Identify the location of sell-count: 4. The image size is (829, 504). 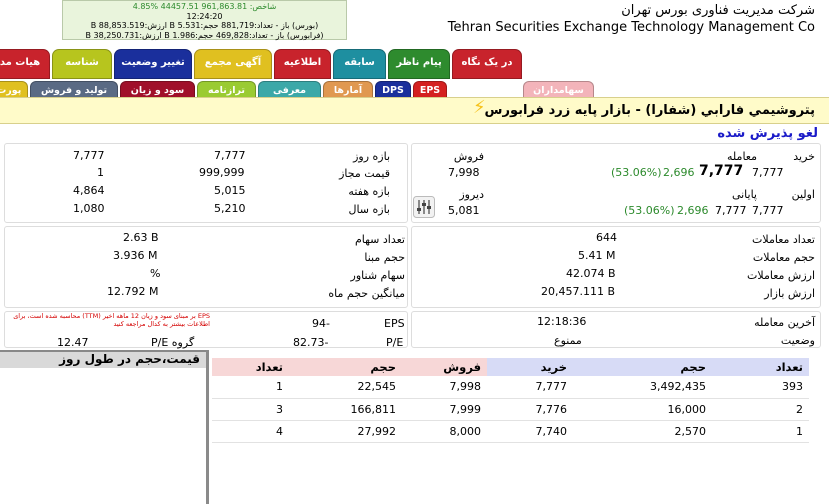
(250, 431).